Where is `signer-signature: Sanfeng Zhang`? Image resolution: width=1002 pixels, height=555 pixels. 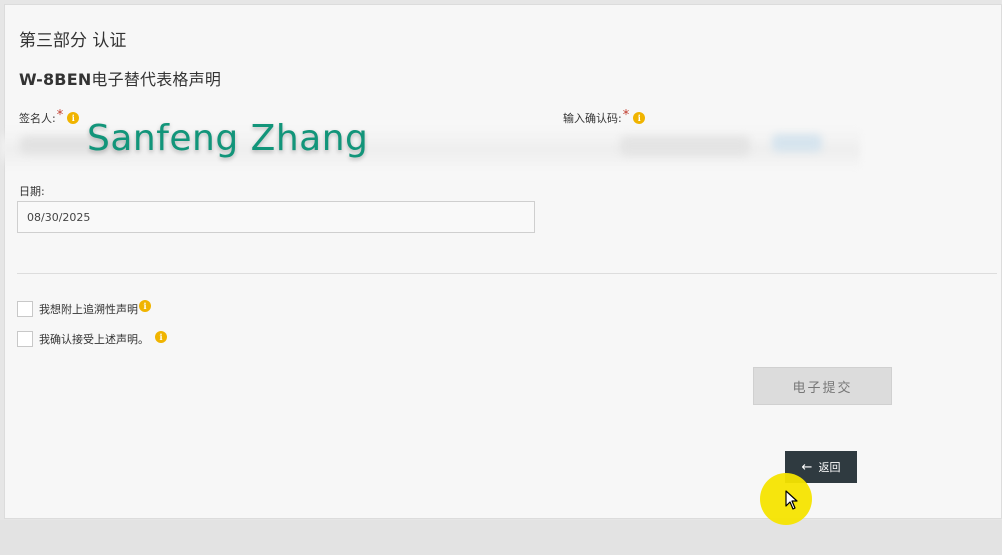
signer-signature: Sanfeng Zhang is located at coordinates (227, 138).